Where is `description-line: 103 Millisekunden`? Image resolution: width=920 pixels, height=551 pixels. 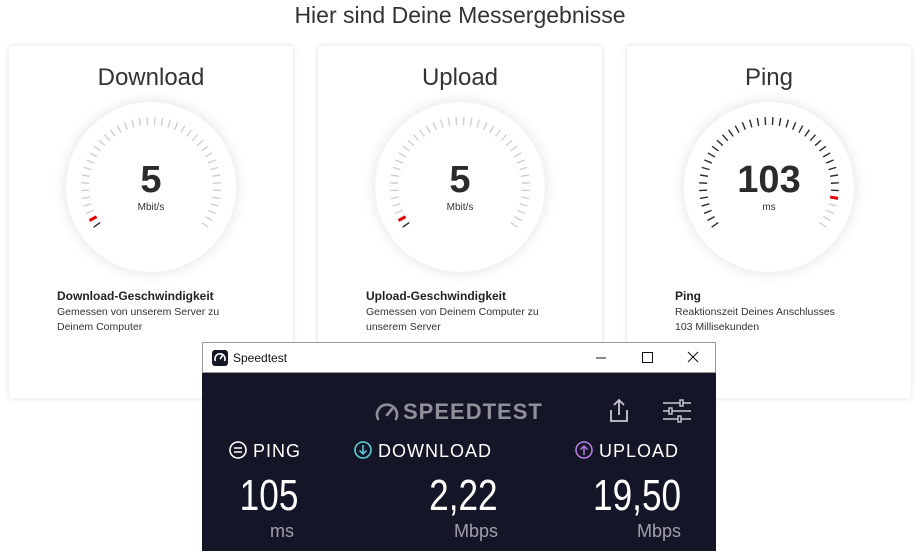
description-line: 103 Millisekunden is located at coordinates (717, 327).